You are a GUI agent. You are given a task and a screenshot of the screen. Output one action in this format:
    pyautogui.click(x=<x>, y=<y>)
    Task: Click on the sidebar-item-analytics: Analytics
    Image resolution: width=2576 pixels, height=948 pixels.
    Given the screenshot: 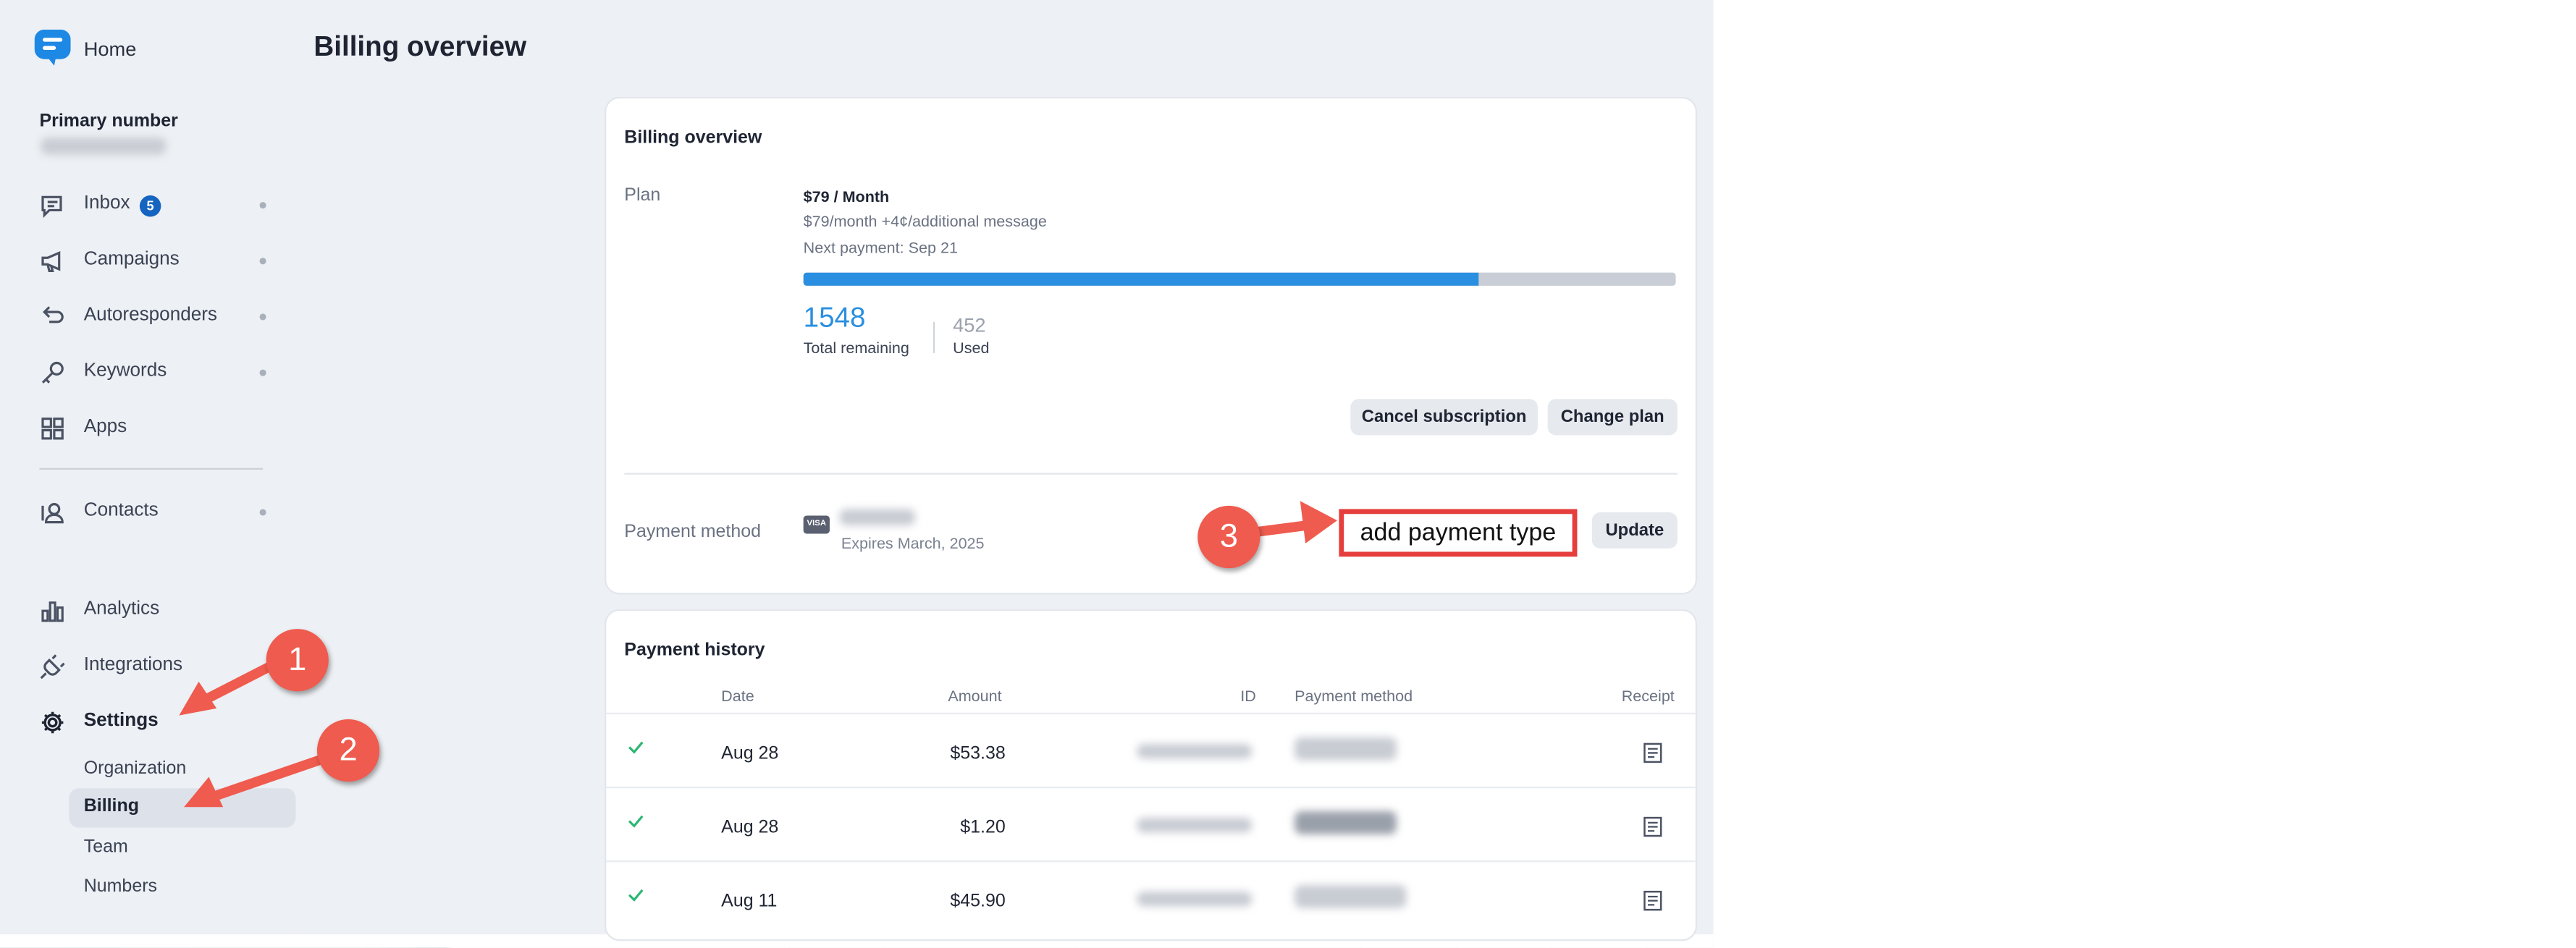 What is the action you would take?
    pyautogui.click(x=147, y=611)
    